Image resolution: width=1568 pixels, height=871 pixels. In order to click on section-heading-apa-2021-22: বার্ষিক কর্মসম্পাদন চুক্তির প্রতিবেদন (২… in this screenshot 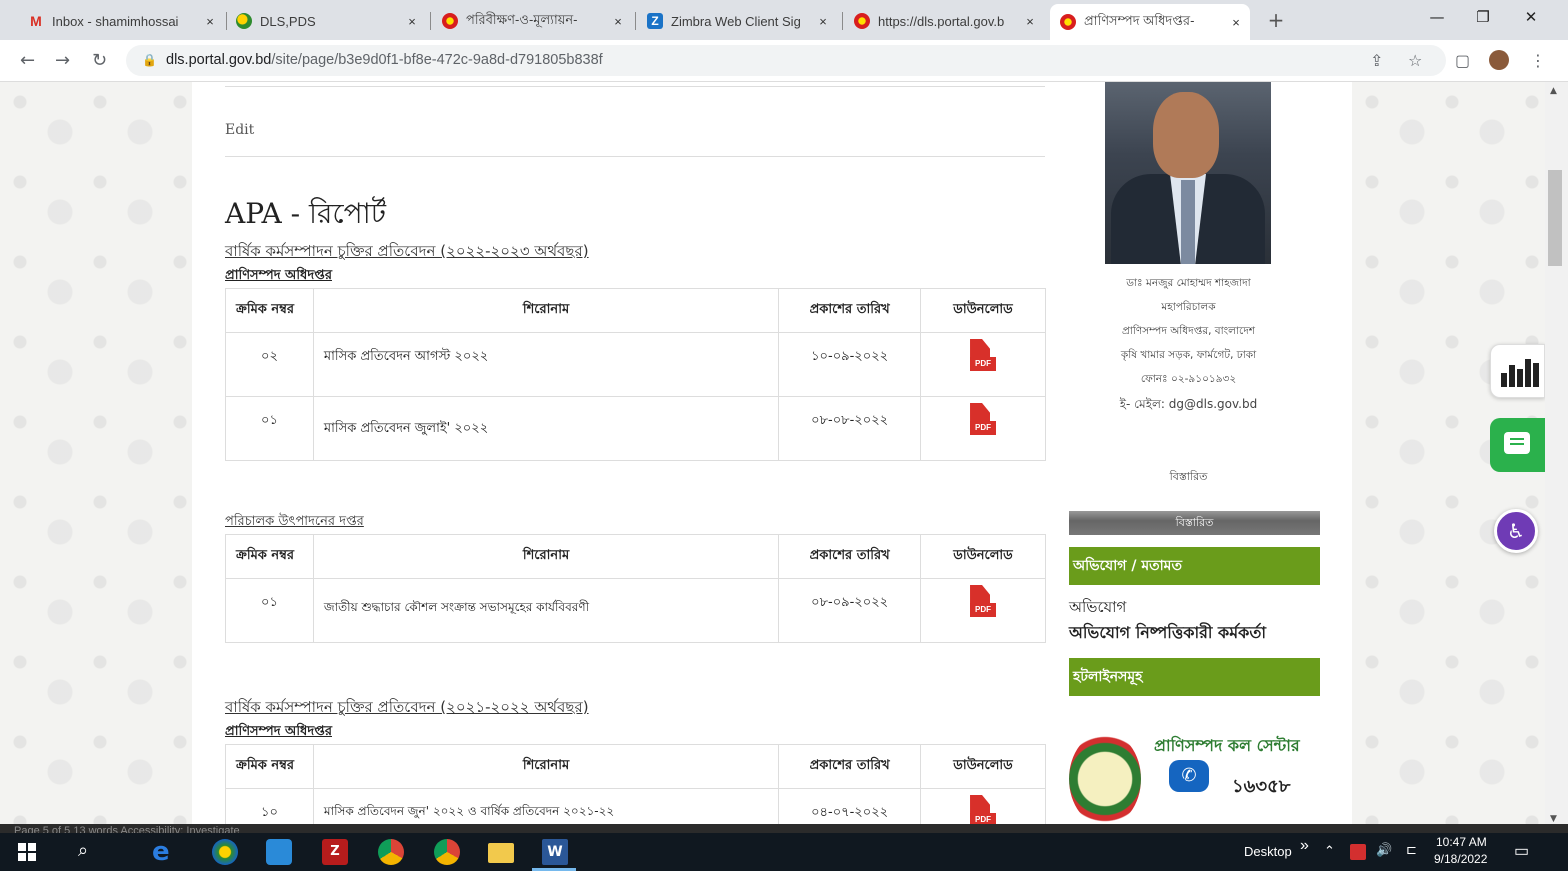, I will do `click(407, 708)`.